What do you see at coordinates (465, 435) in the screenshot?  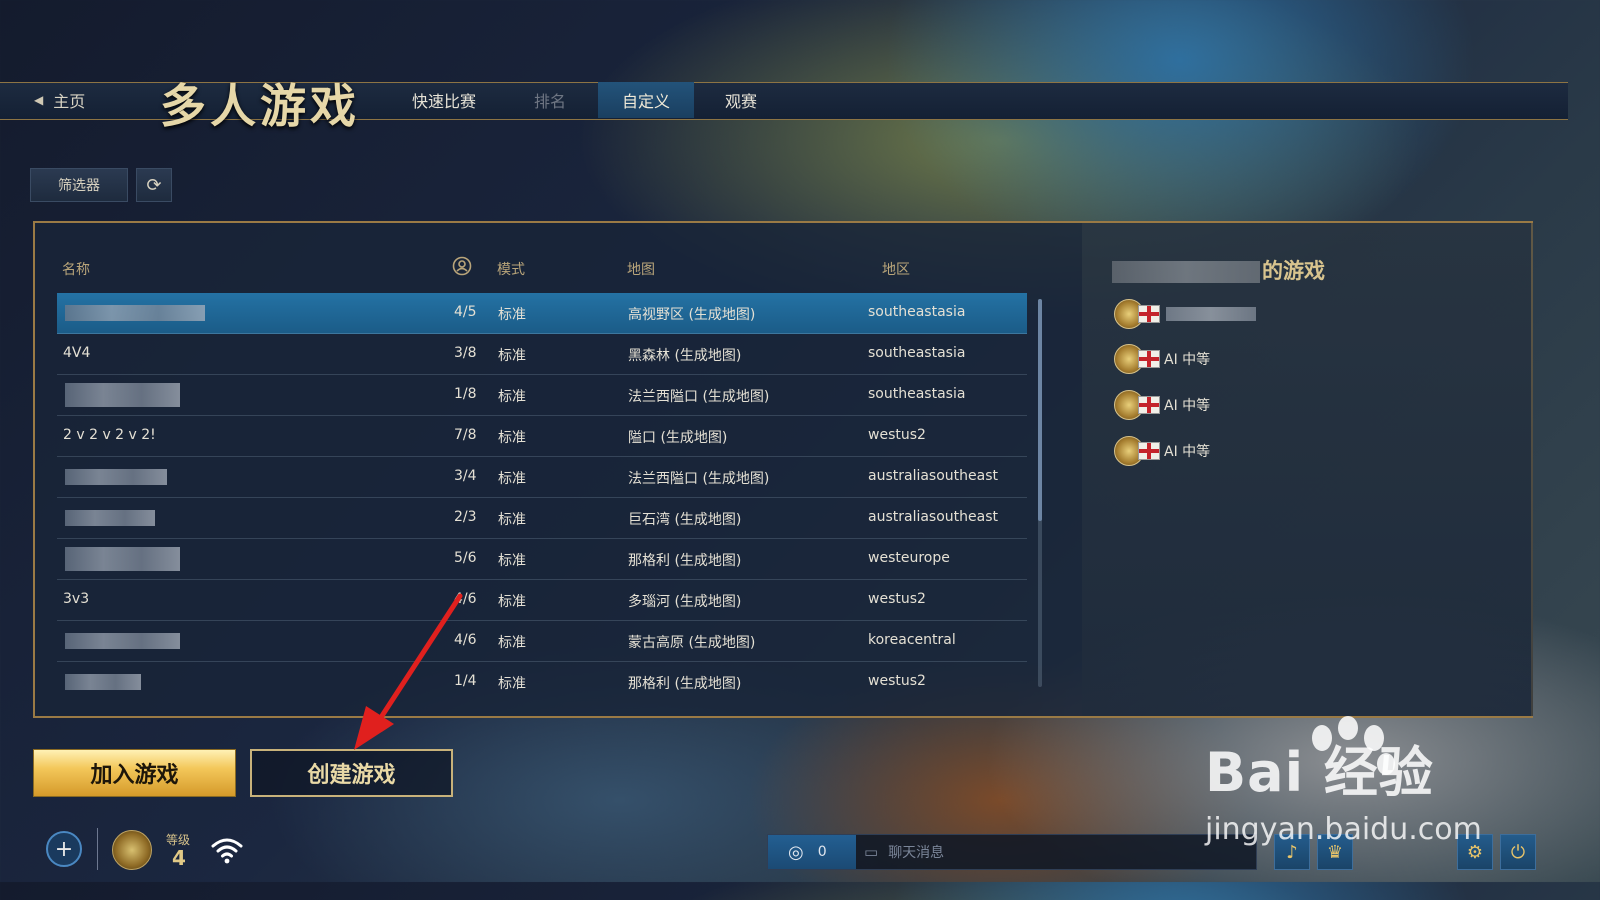 I see `row-players: 7/8` at bounding box center [465, 435].